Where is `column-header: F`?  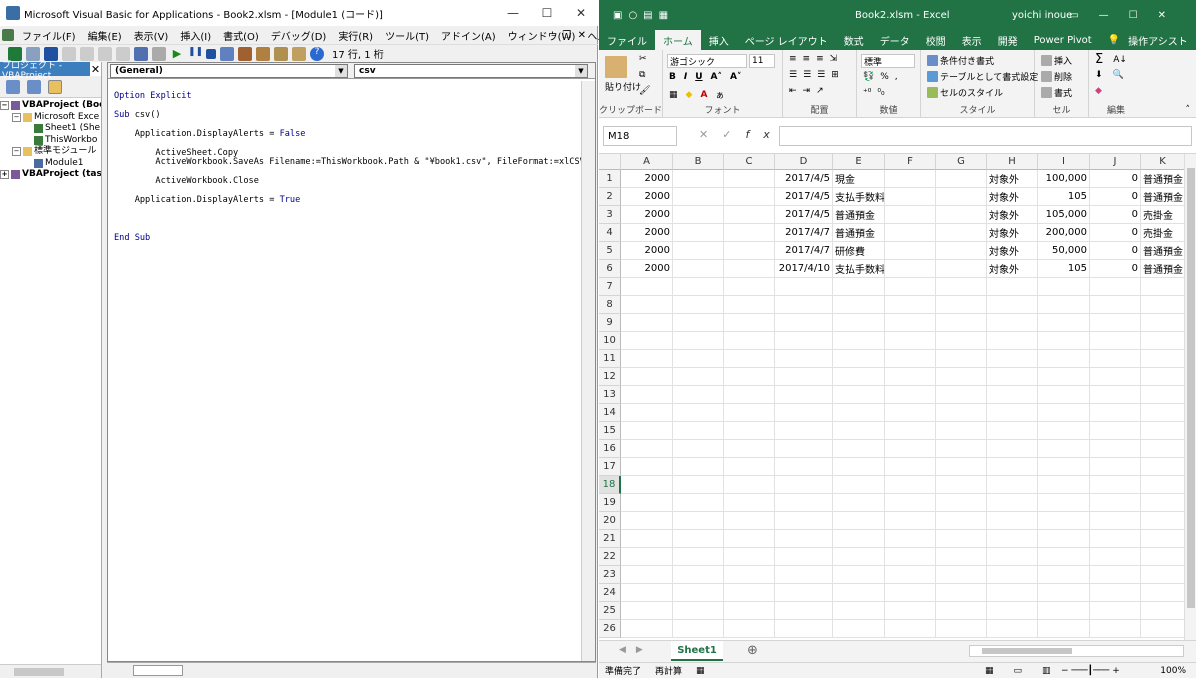
column-header: F is located at coordinates (910, 162).